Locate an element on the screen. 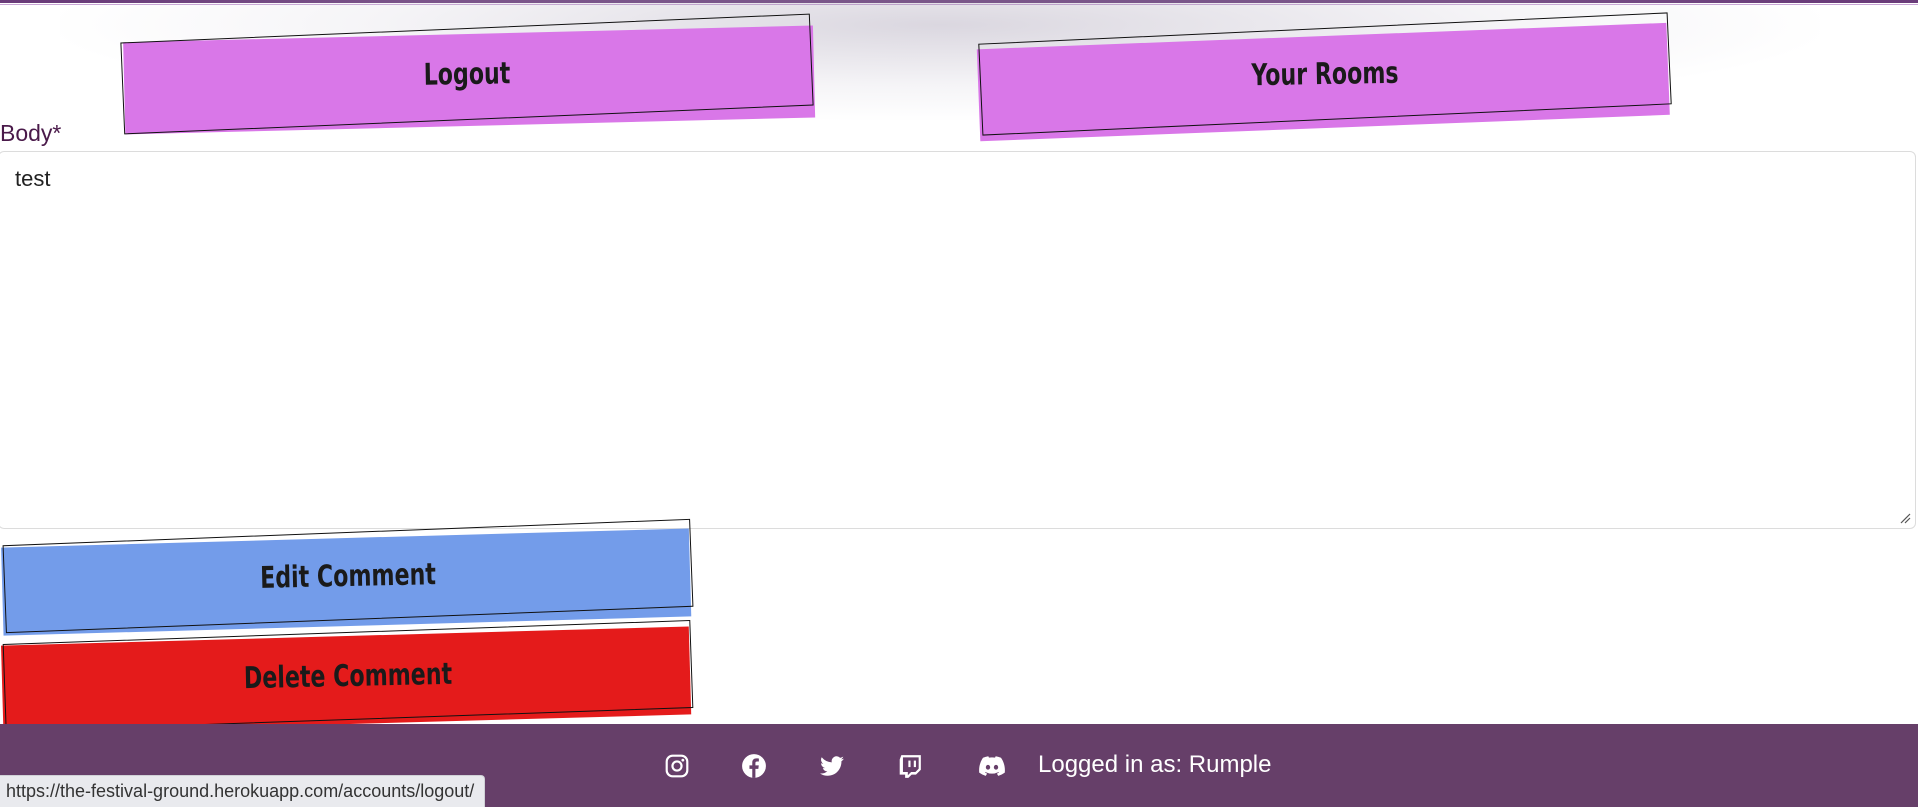 This screenshot has width=1918, height=807. facebook-icon is located at coordinates (754, 766).